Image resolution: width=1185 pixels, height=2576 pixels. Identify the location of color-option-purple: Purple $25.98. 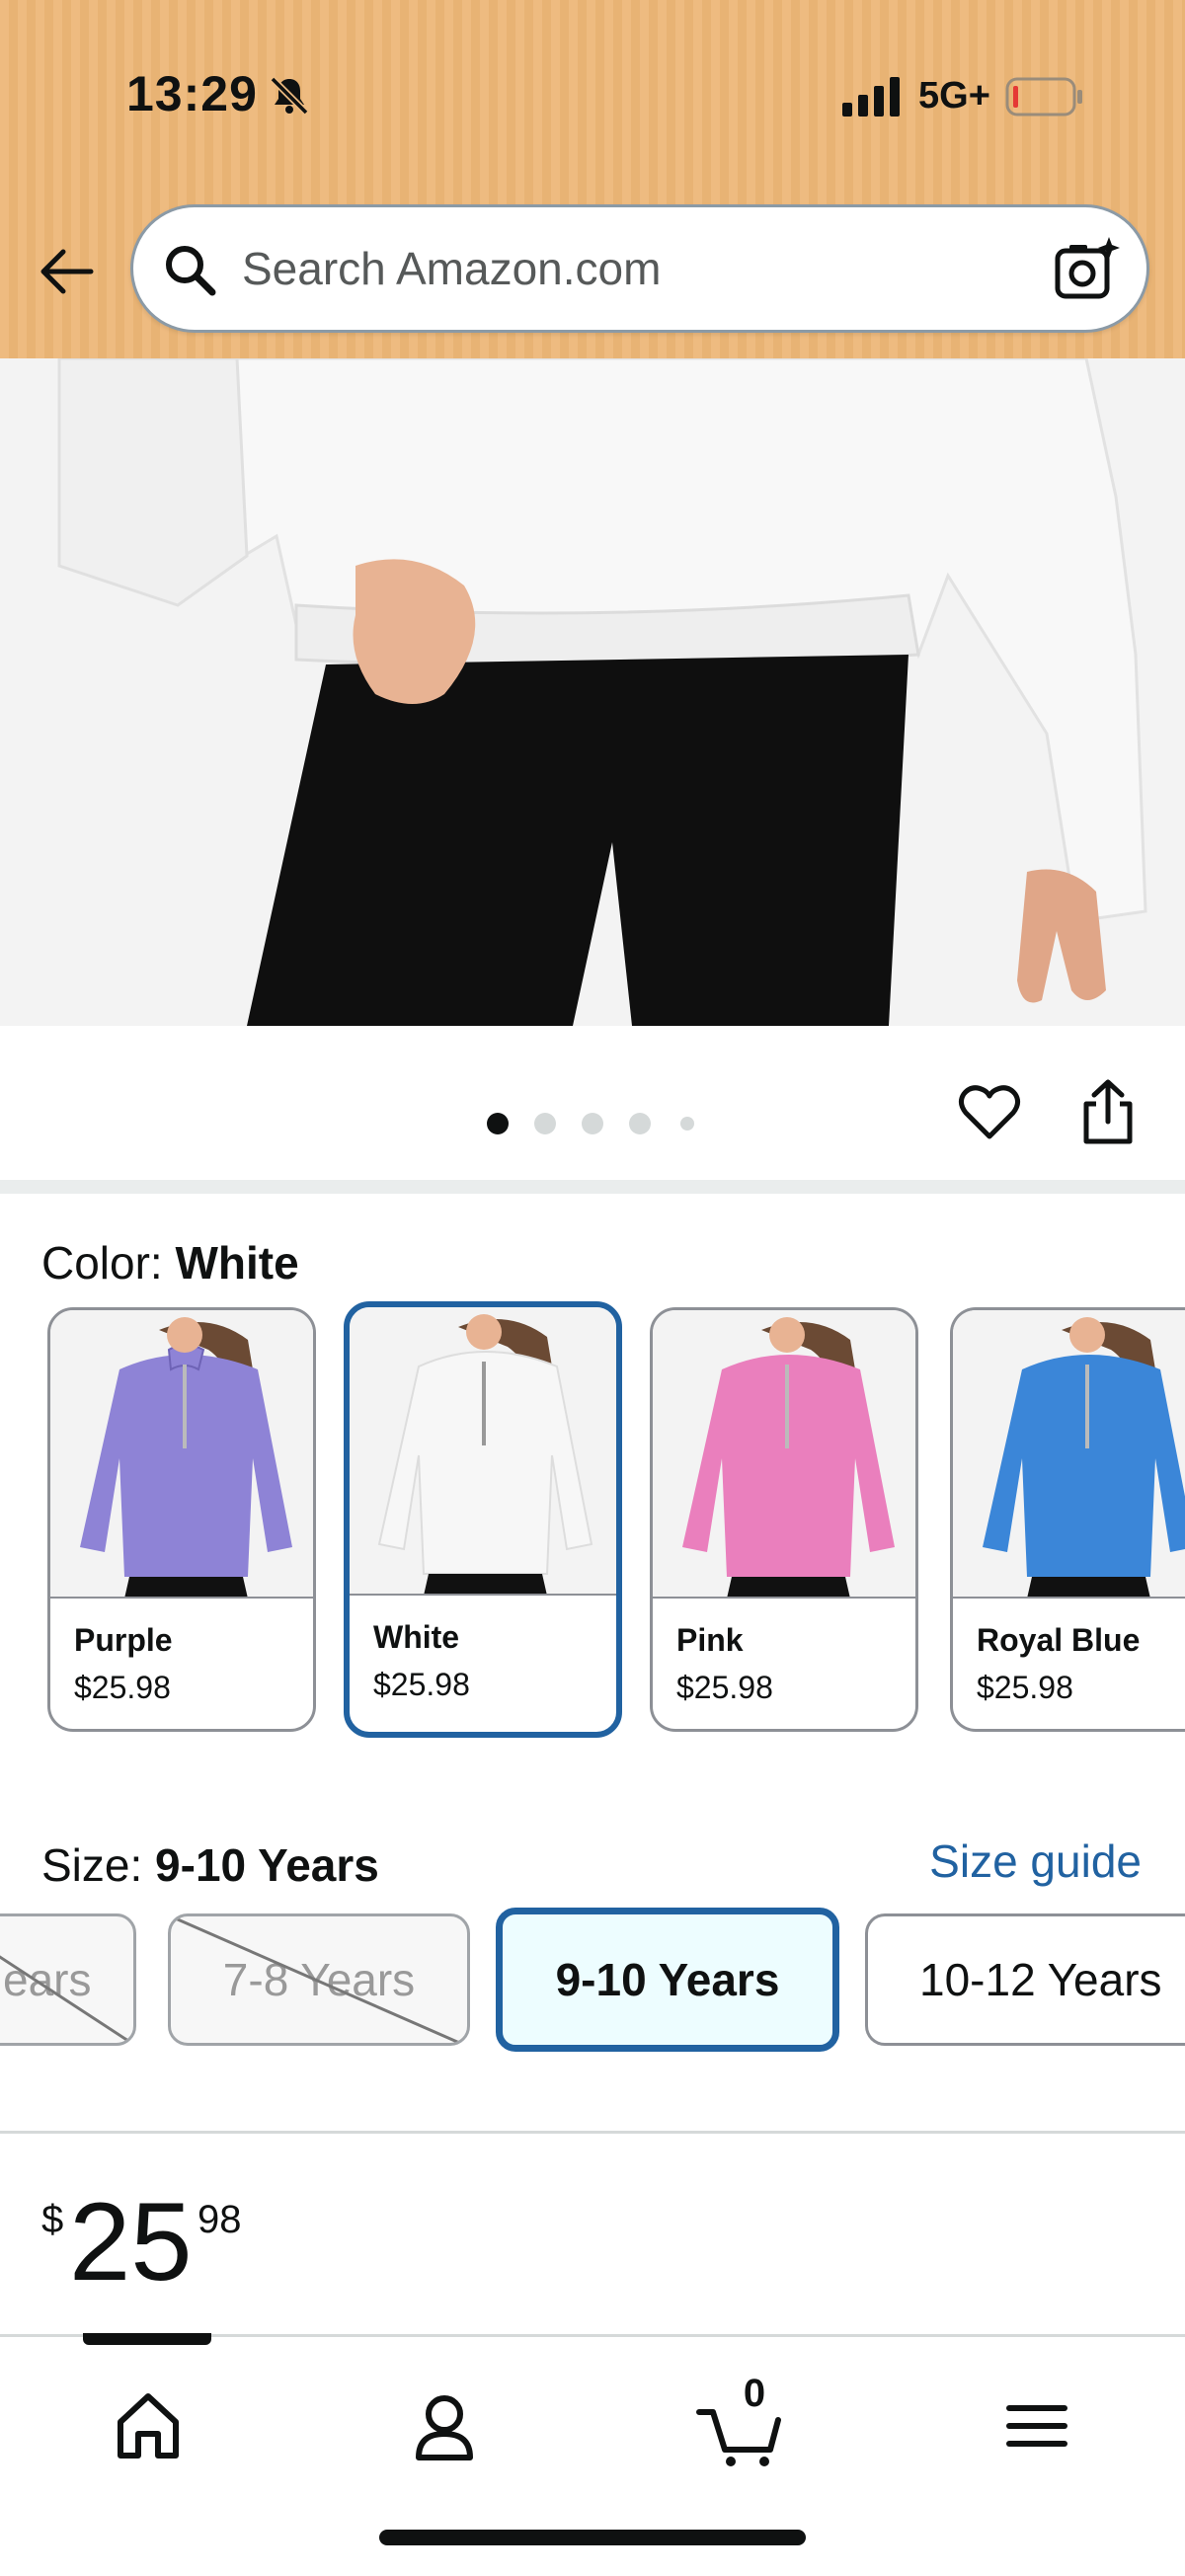
(181, 1519).